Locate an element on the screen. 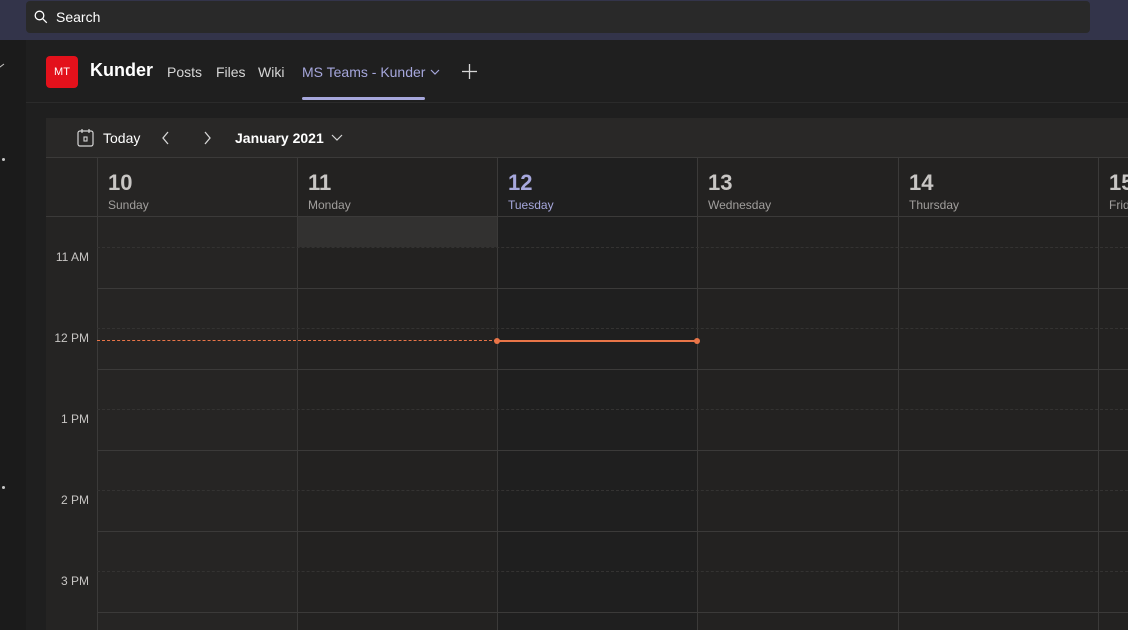 The image size is (1128, 630). time-gutter is located at coordinates (71, 394).